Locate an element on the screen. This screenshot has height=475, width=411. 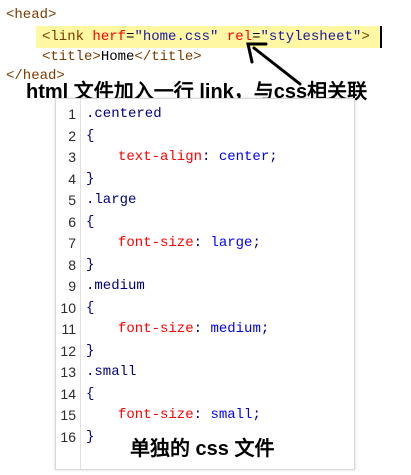
line-number: 9 is located at coordinates (72, 286).